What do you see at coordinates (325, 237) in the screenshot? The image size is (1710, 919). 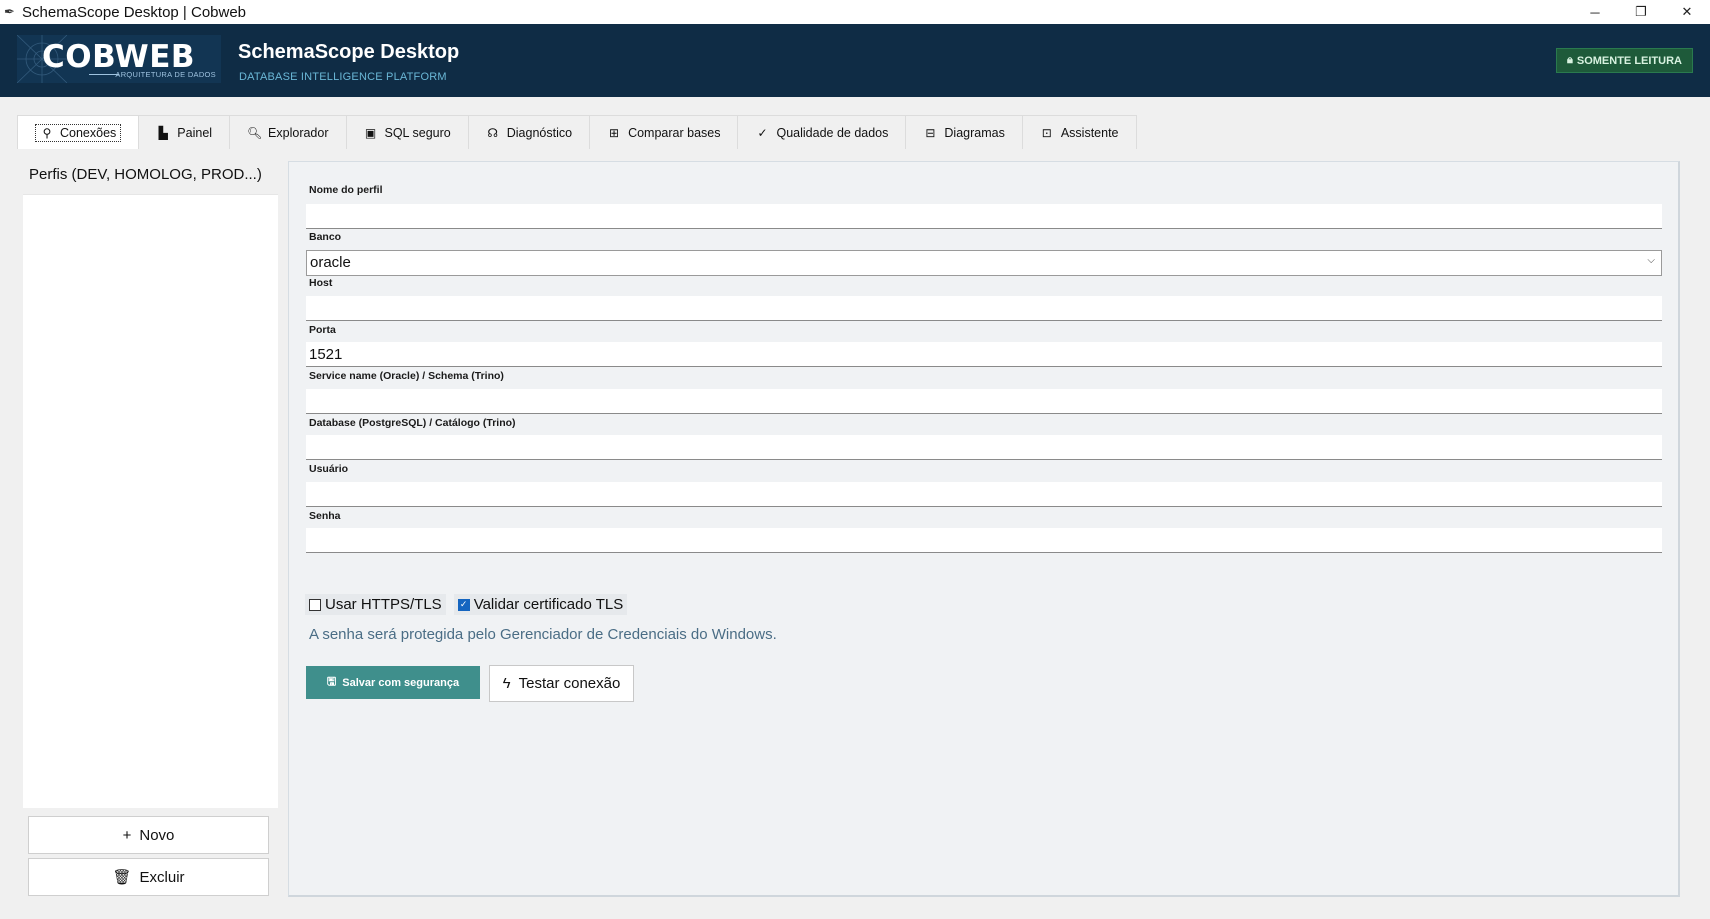 I see `database-type-label: Banco` at bounding box center [325, 237].